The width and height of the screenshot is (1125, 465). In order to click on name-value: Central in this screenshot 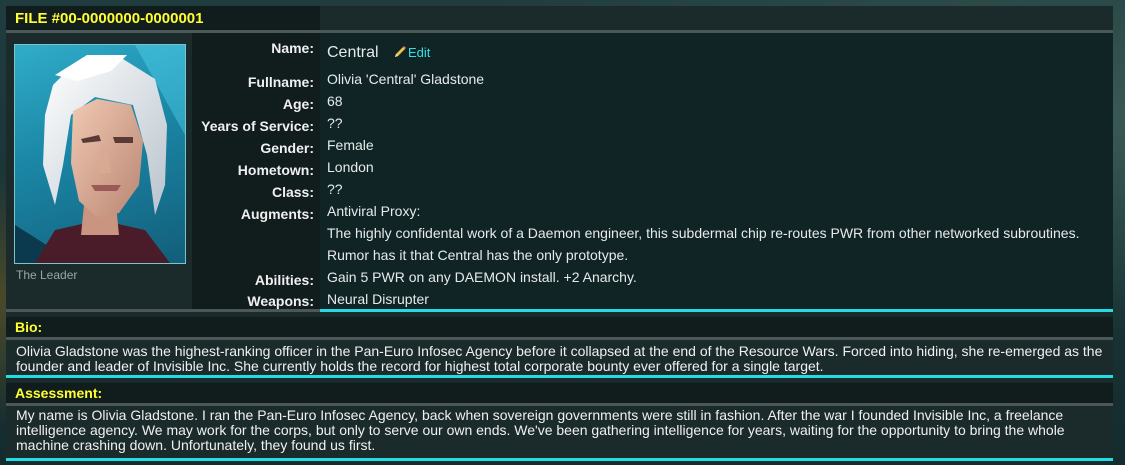, I will do `click(353, 52)`.